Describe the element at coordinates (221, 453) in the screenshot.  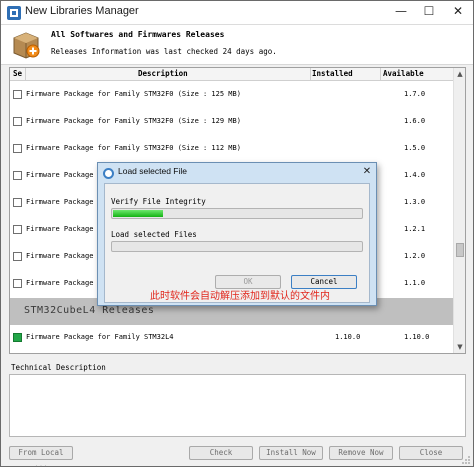
I see `check-button: Check` at that location.